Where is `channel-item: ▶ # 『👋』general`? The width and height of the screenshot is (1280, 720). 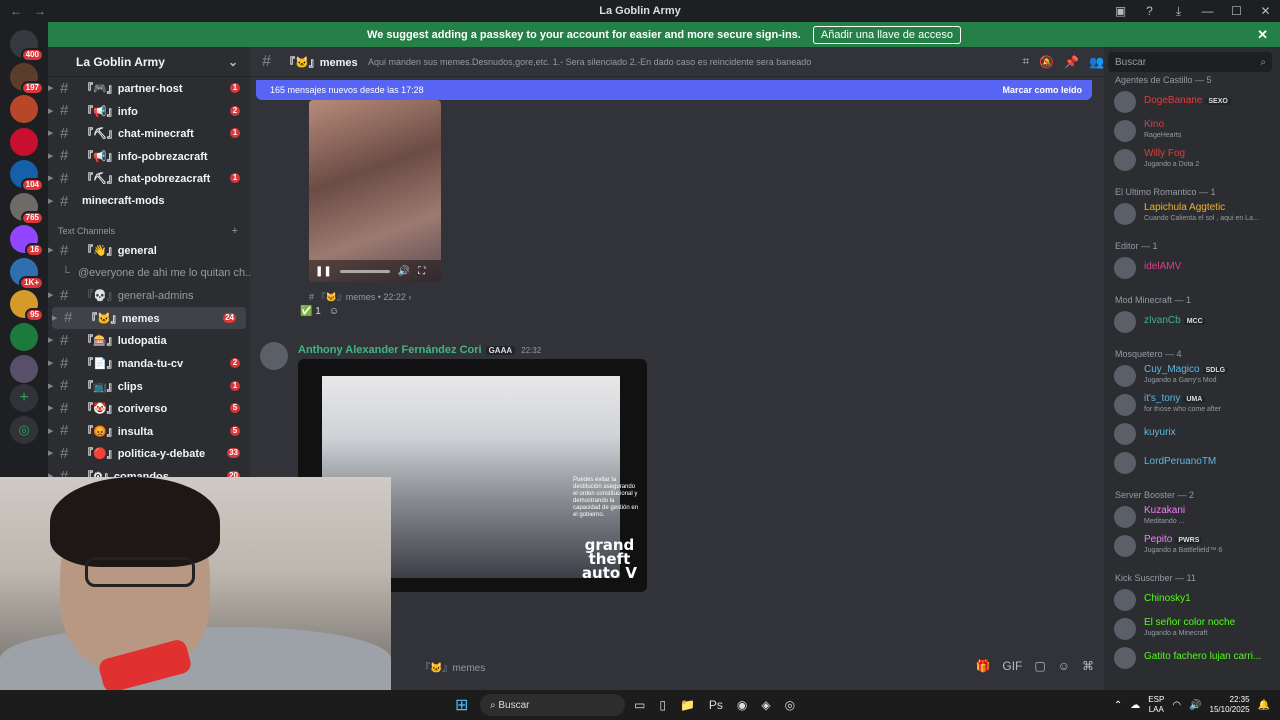 channel-item: ▶ # 『👋』general is located at coordinates (149, 250).